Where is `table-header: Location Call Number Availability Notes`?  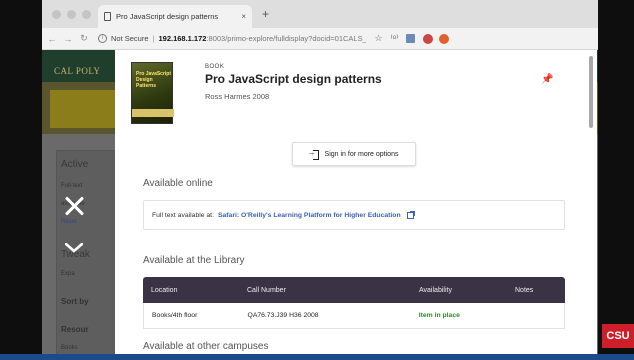
table-header: Location Call Number Availability Notes is located at coordinates (354, 290).